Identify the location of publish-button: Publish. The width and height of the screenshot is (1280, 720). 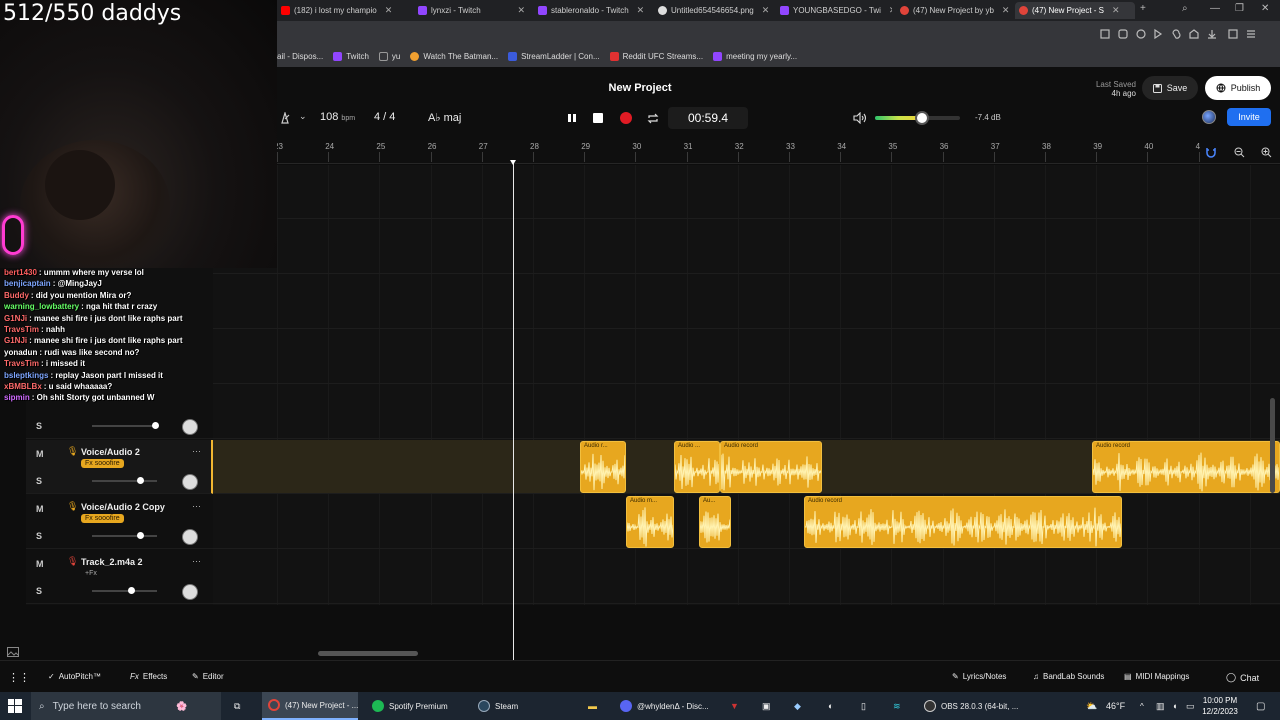
(1238, 88).